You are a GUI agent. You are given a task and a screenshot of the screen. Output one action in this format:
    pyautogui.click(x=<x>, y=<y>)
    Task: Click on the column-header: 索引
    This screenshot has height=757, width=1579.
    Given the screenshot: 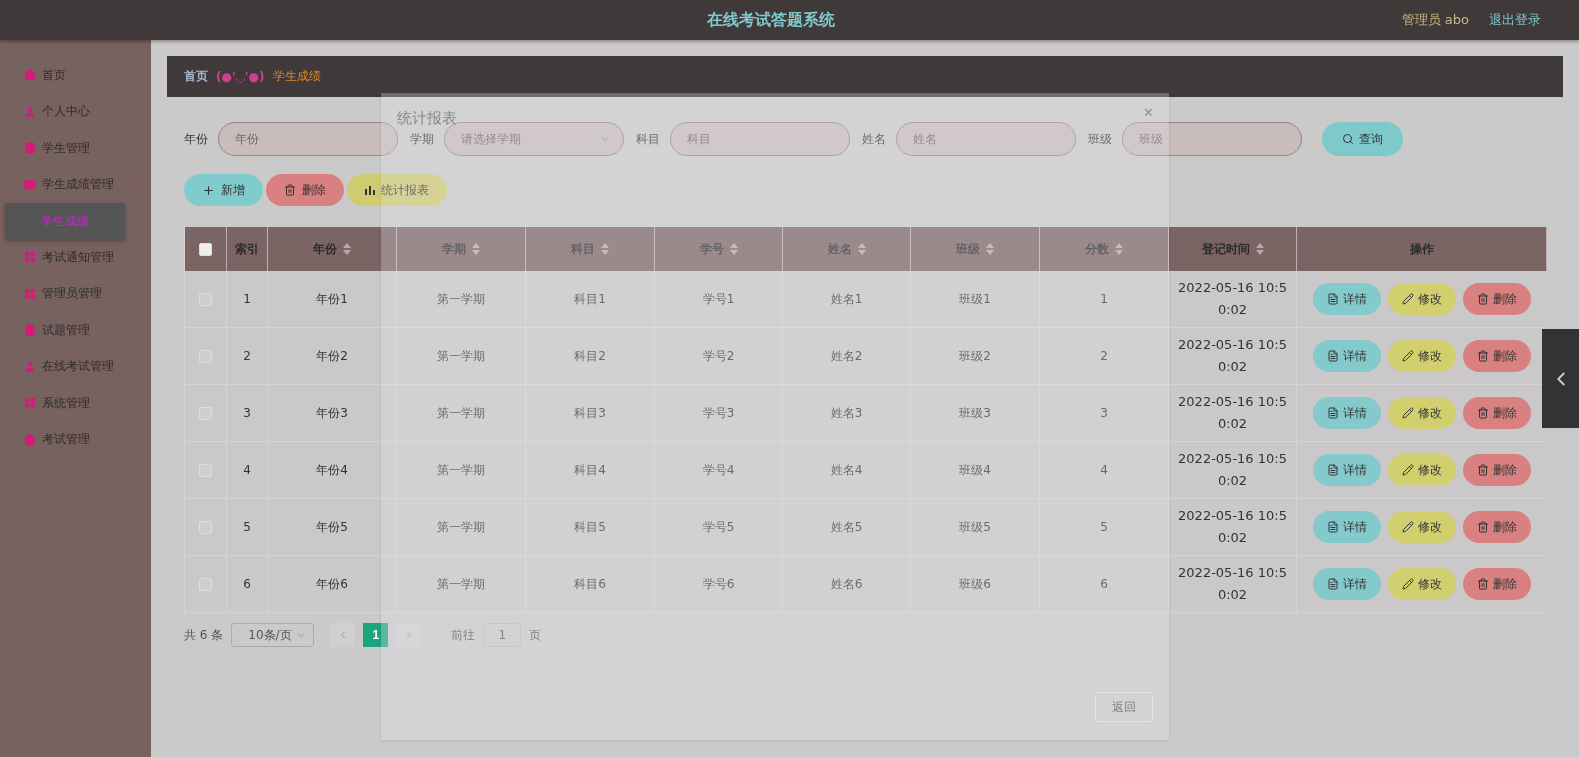 What is the action you would take?
    pyautogui.click(x=247, y=249)
    